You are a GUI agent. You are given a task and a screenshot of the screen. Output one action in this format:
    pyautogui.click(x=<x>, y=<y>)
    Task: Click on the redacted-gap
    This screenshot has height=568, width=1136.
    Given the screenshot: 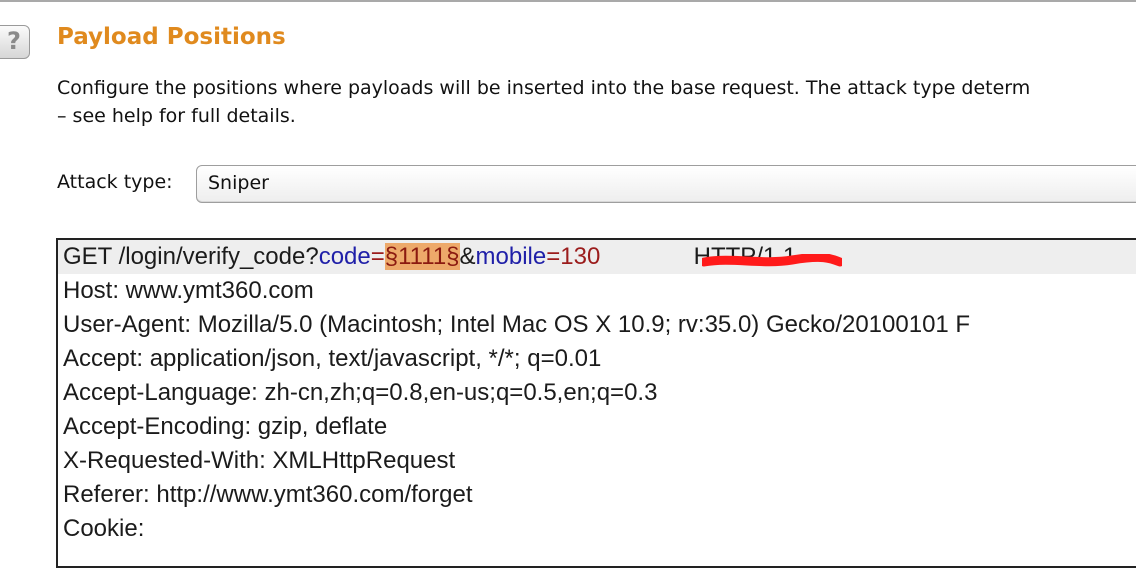 What is the action you would take?
    pyautogui.click(x=646, y=256)
    